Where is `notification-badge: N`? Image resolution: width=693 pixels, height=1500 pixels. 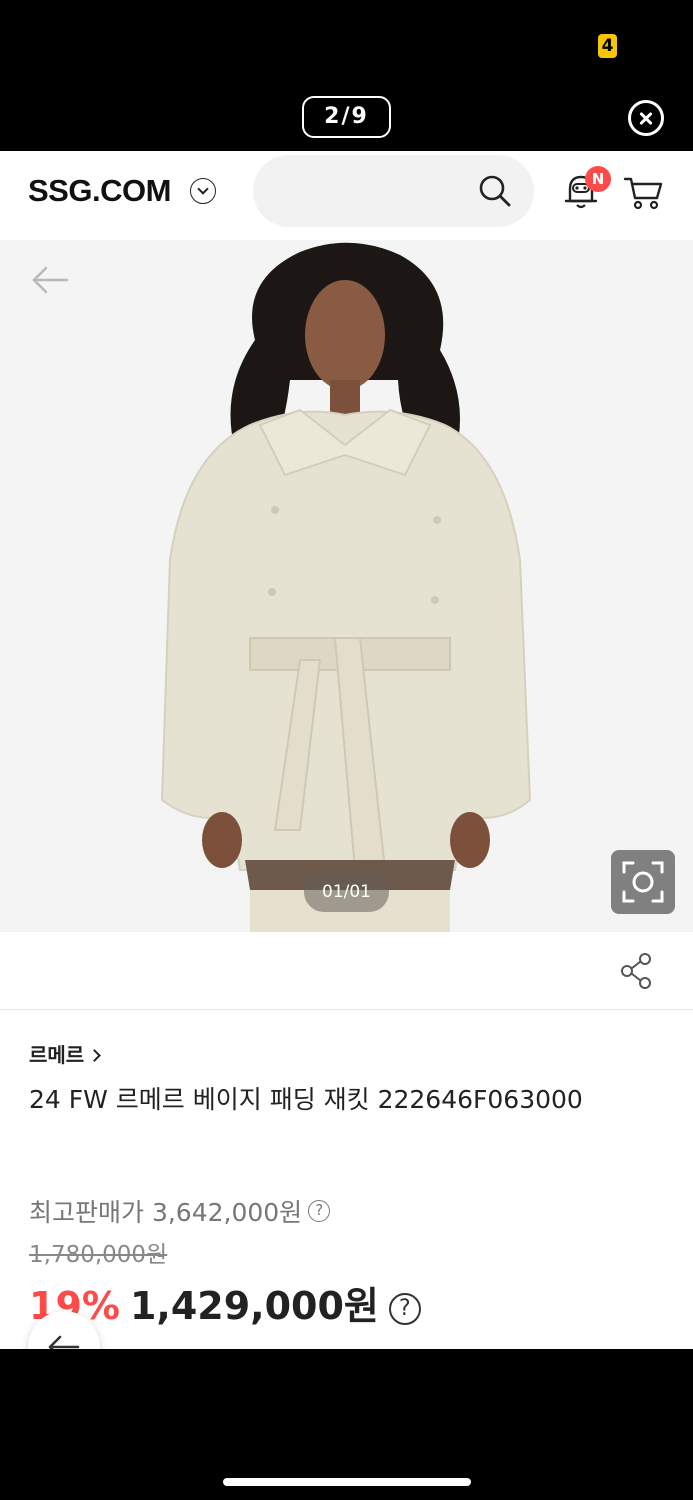
notification-badge: N is located at coordinates (598, 179).